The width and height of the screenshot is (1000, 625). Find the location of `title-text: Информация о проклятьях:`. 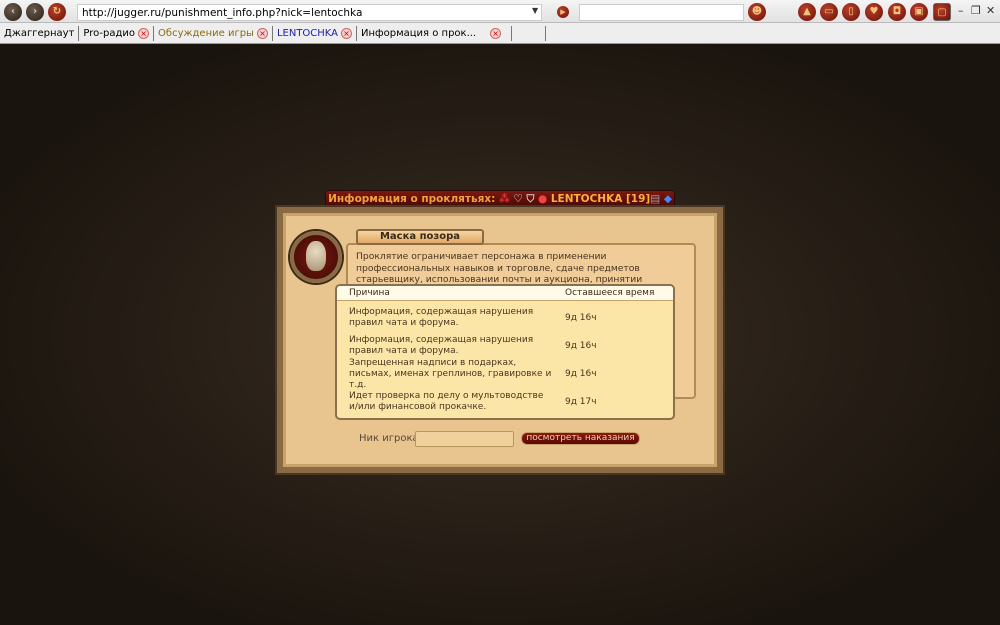

title-text: Информация о проклятьях: is located at coordinates (412, 199).